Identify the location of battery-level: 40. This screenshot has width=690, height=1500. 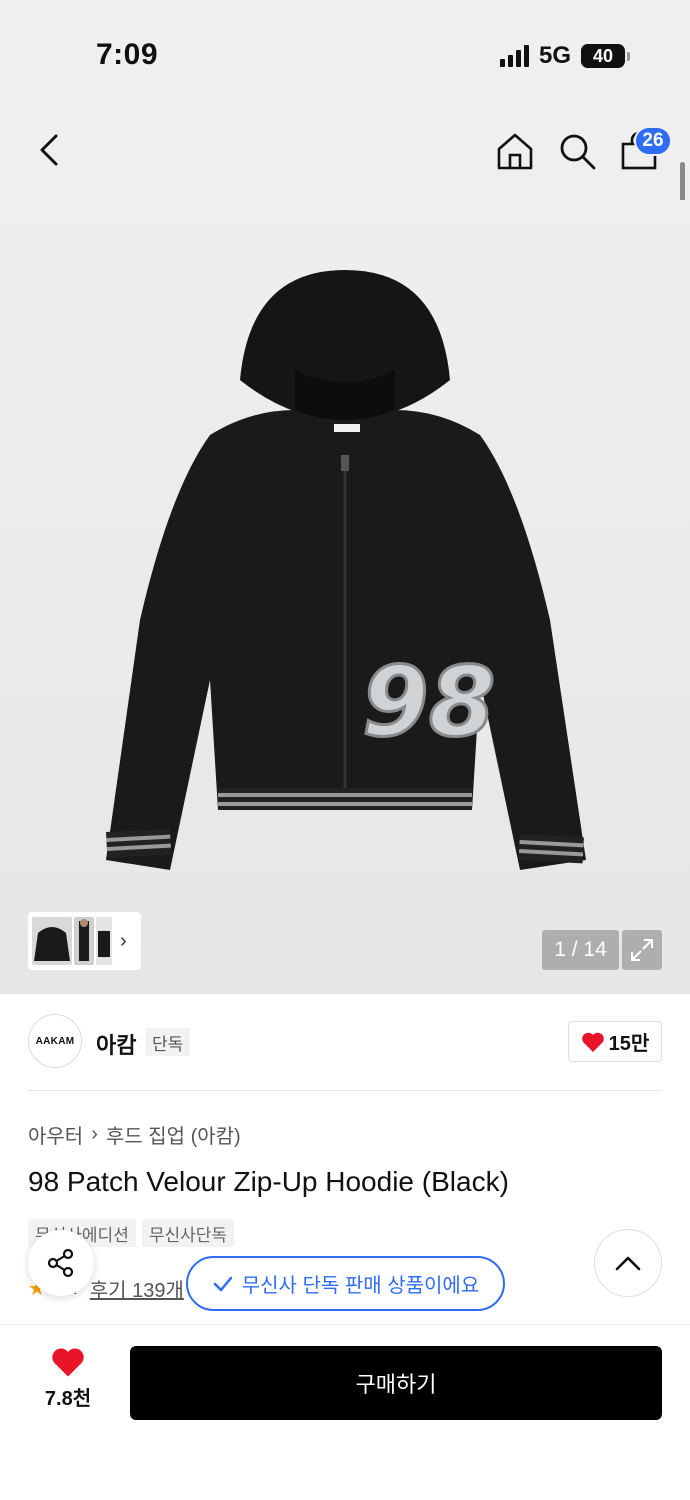
(603, 55).